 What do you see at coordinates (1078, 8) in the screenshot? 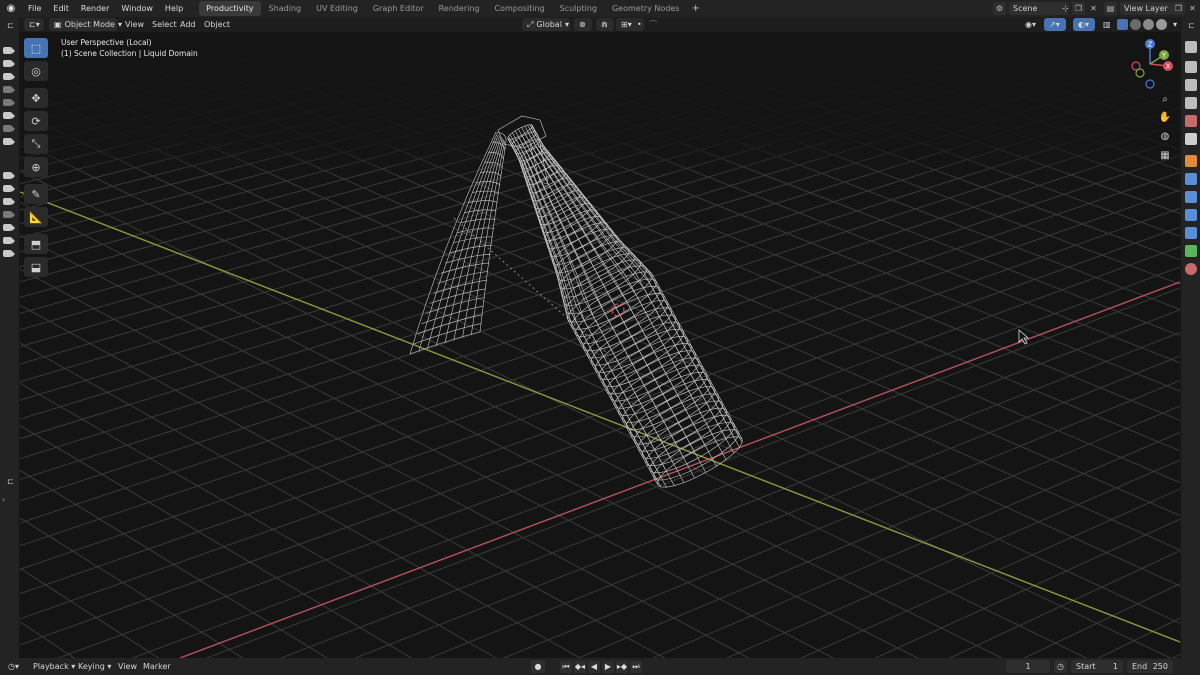
I see `new-scene-icon: ❐` at bounding box center [1078, 8].